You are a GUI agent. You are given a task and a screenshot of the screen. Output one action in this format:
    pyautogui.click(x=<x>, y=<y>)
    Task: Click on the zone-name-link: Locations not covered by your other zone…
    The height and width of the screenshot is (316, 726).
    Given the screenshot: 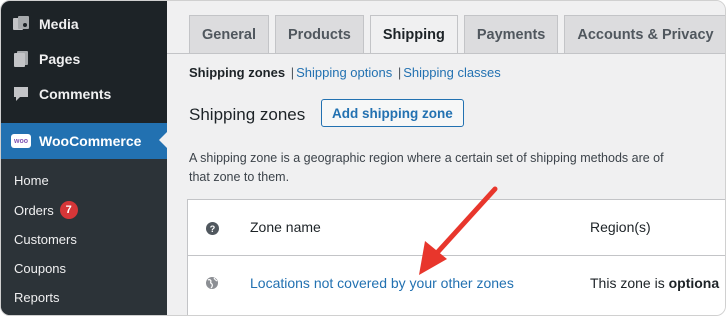 What is the action you would take?
    pyautogui.click(x=382, y=283)
    